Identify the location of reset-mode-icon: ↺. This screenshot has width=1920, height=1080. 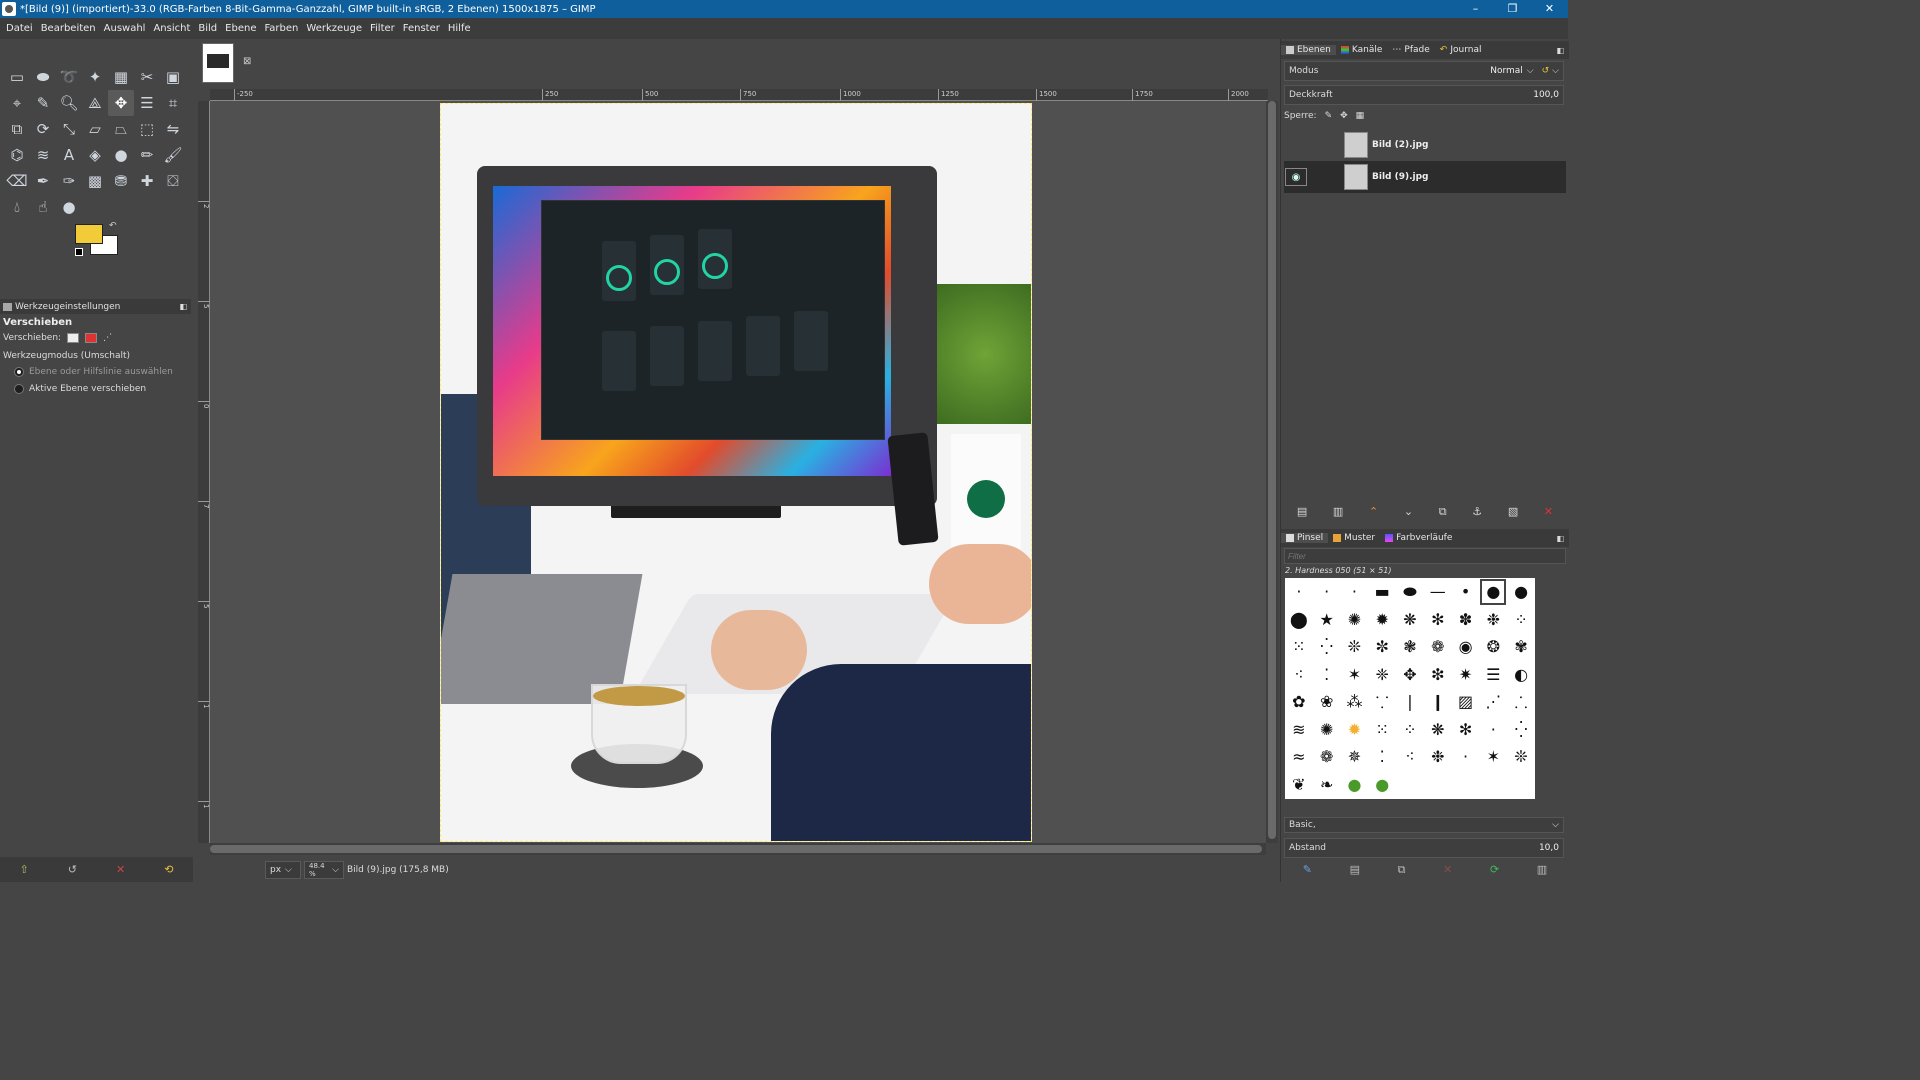
(1546, 71).